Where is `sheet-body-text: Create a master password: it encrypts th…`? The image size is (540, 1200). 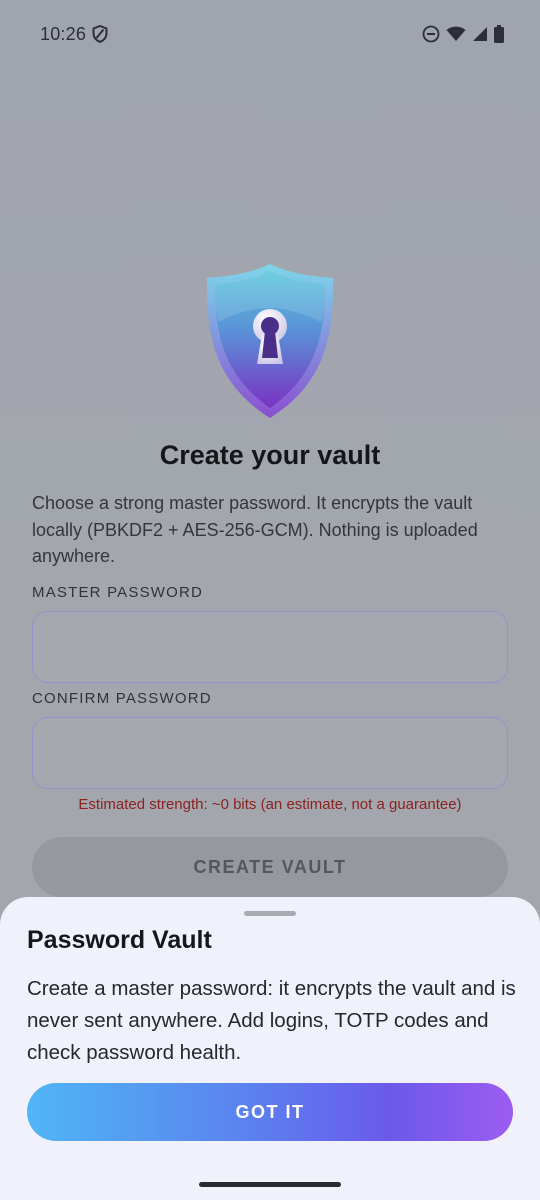
sheet-body-text: Create a master password: it encrypts th… is located at coordinates (271, 1020).